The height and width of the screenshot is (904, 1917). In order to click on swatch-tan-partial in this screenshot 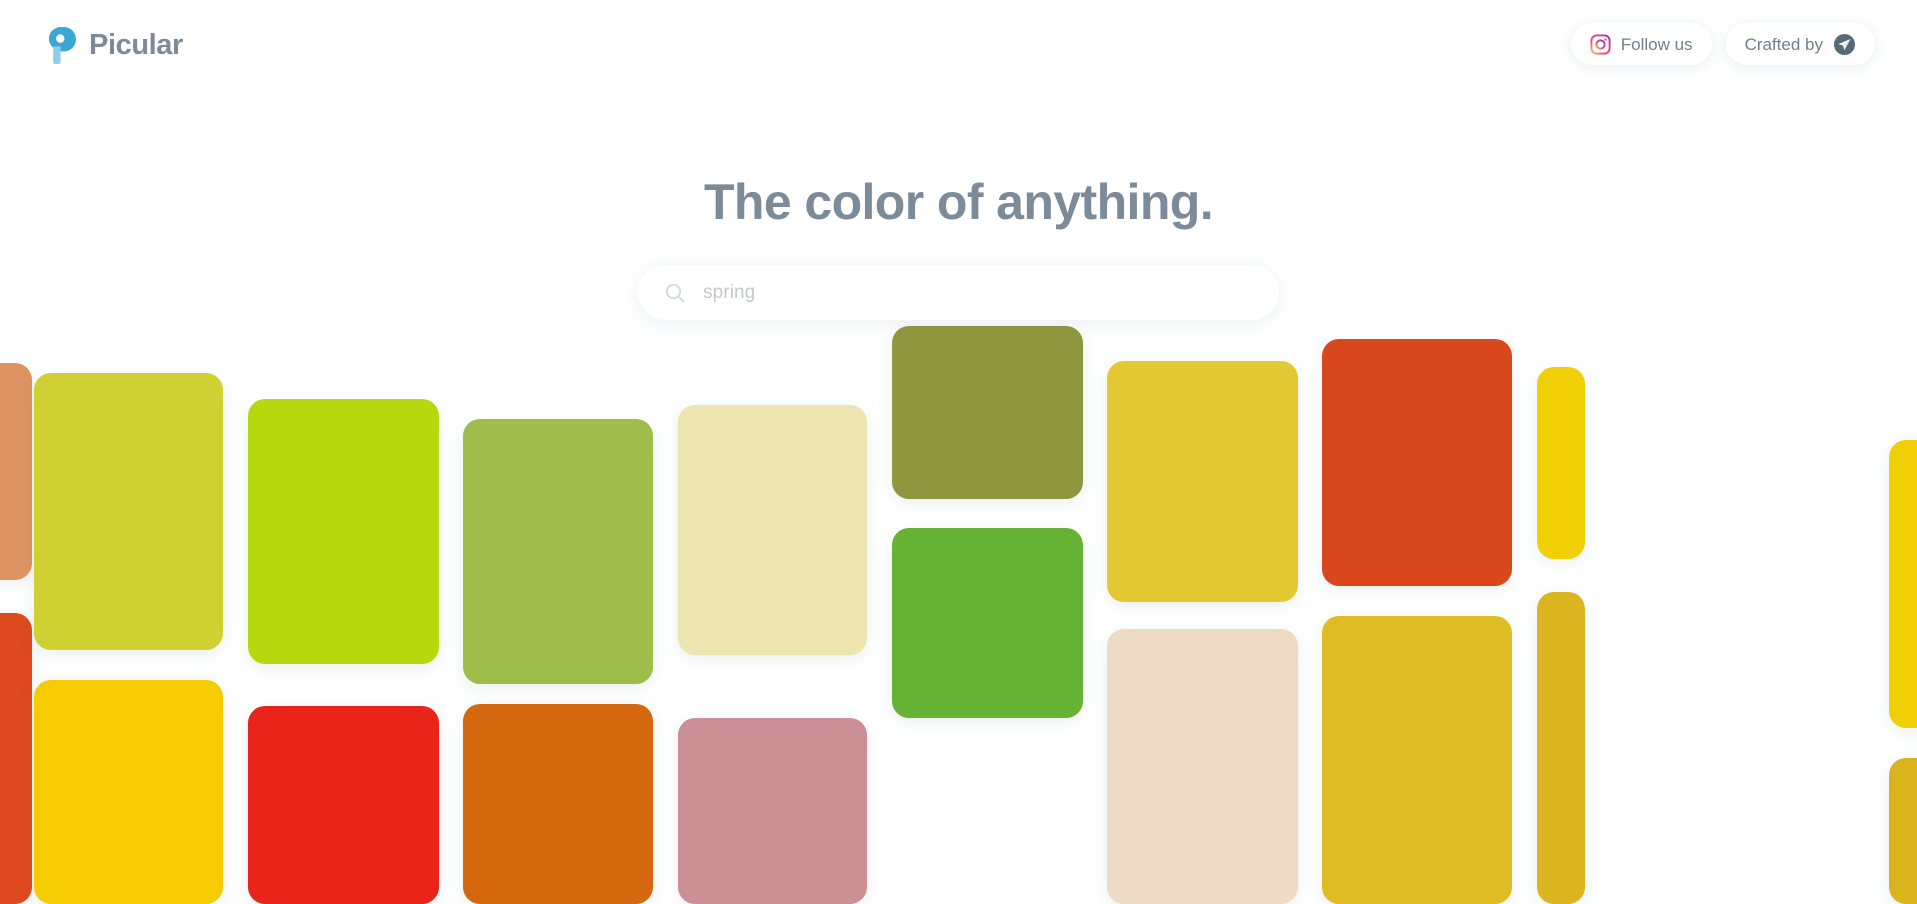, I will do `click(16, 471)`.